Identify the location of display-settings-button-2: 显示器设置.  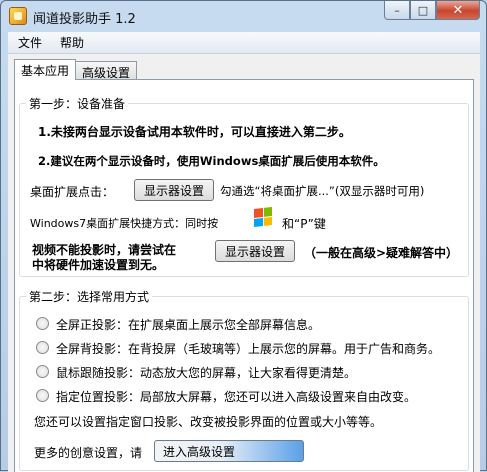
(255, 251).